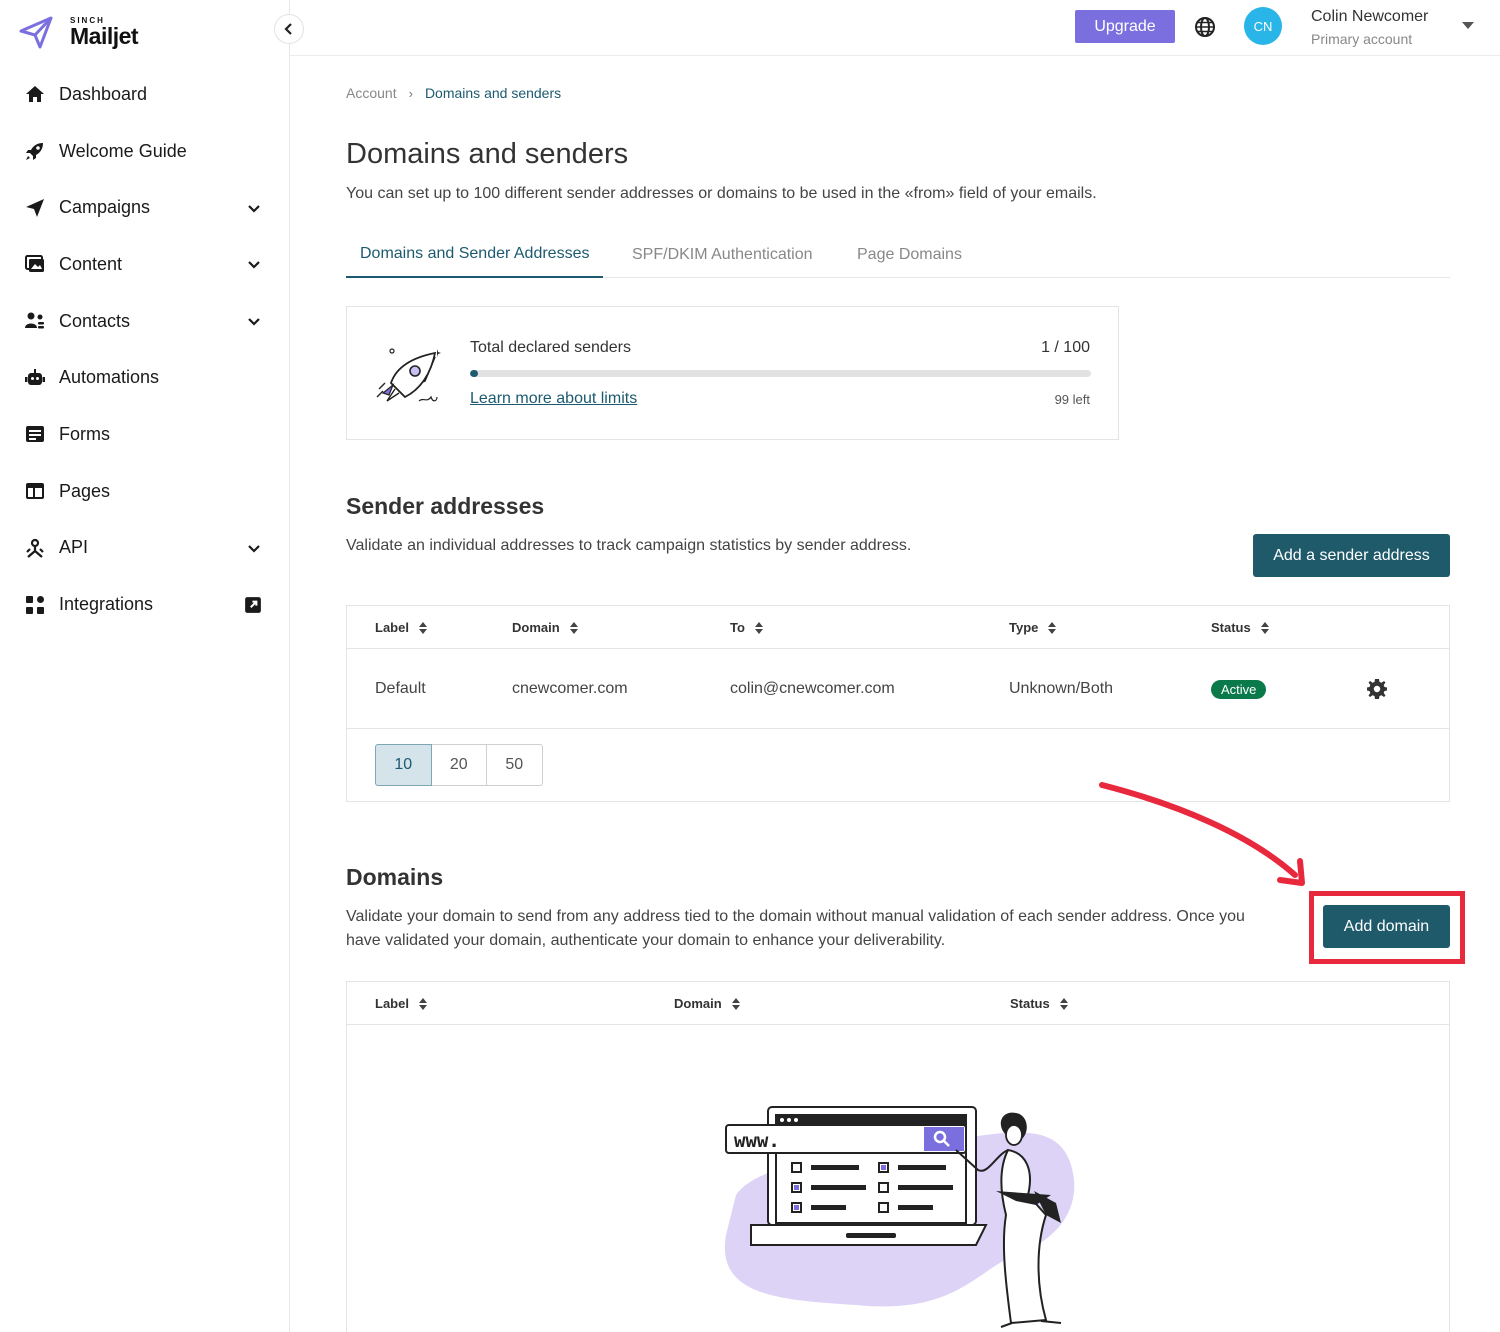 This screenshot has width=1500, height=1332. What do you see at coordinates (408, 375) in the screenshot?
I see `rocket-illustration-icon` at bounding box center [408, 375].